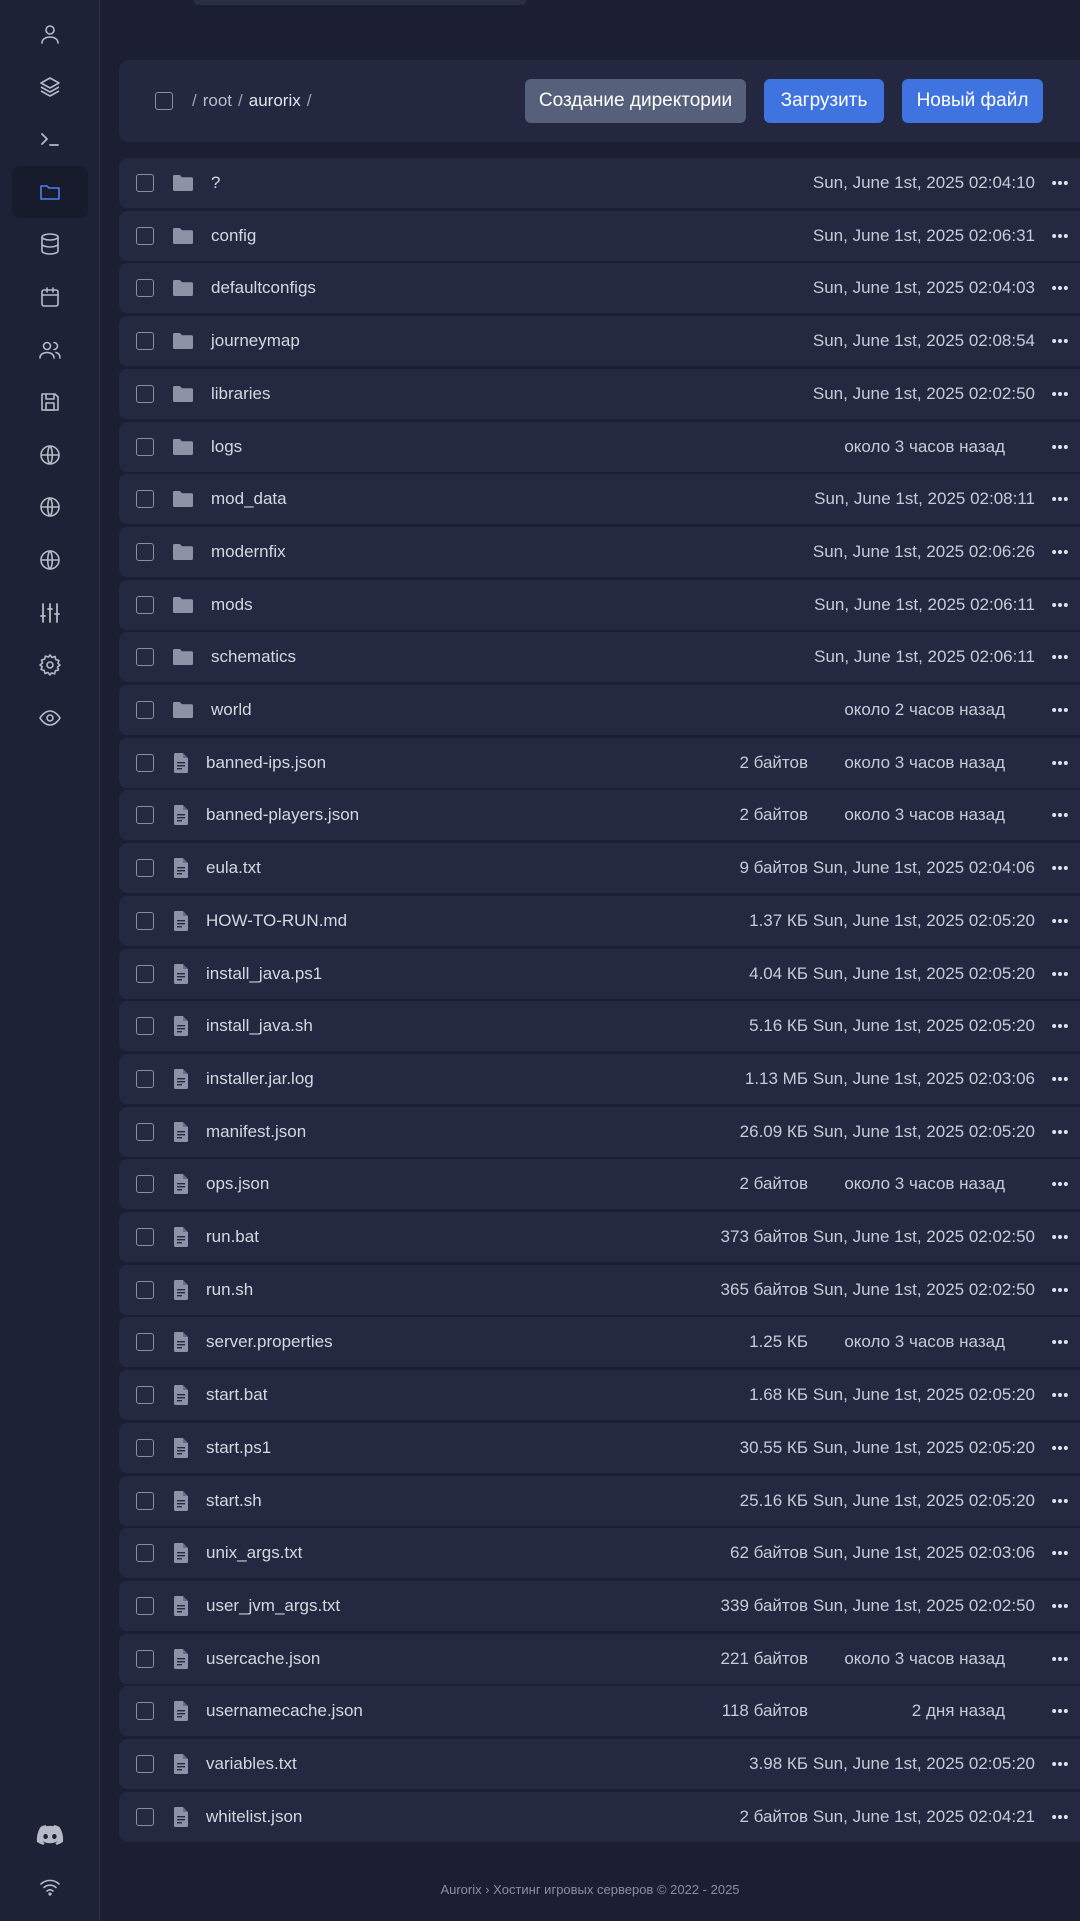 The height and width of the screenshot is (1921, 1080). Describe the element at coordinates (824, 101) in the screenshot. I see `upload-button: Загрузить` at that location.